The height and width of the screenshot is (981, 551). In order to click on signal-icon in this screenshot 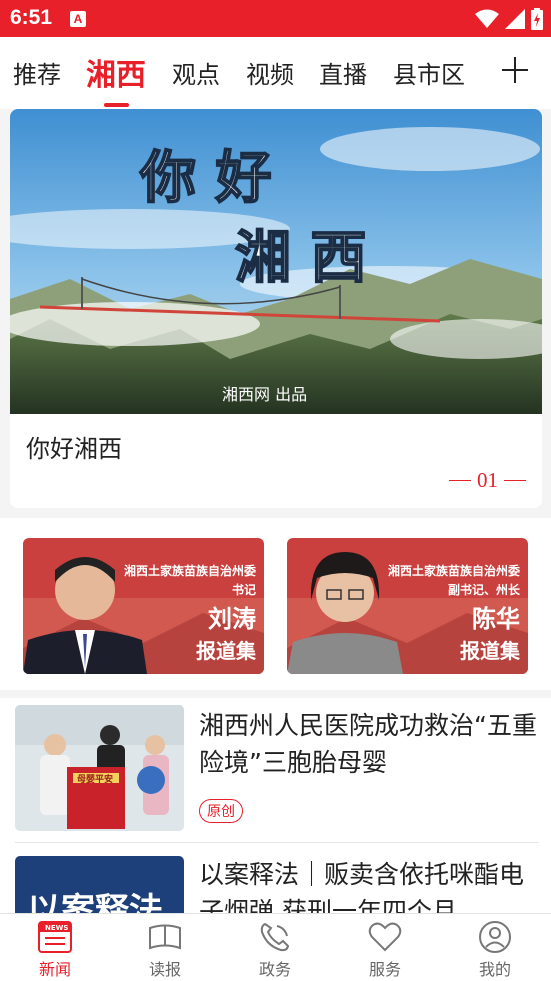, I will do `click(515, 19)`.